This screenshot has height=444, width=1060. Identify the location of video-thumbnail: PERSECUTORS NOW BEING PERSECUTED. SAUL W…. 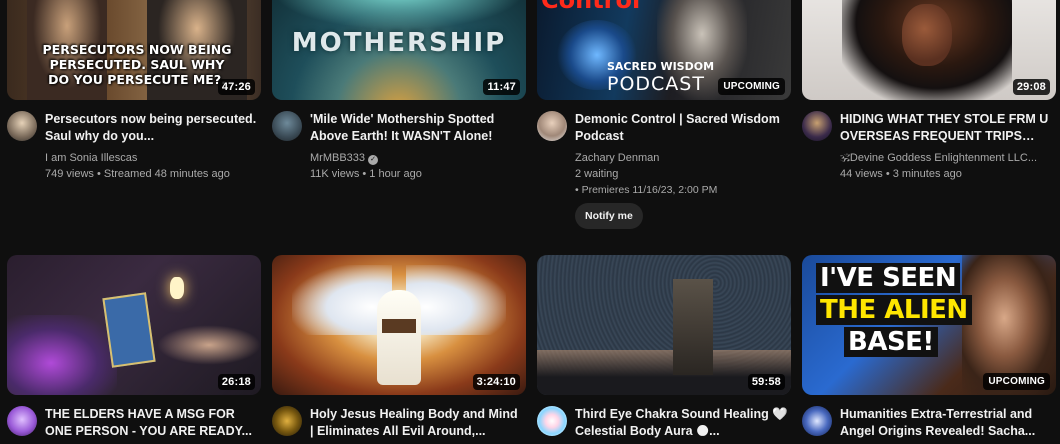
(134, 50).